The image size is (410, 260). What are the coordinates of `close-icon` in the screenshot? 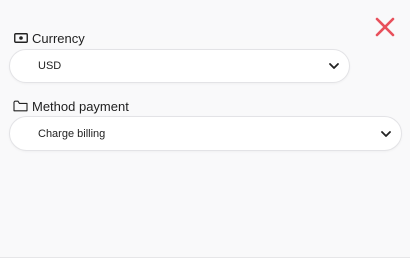 It's located at (385, 27).